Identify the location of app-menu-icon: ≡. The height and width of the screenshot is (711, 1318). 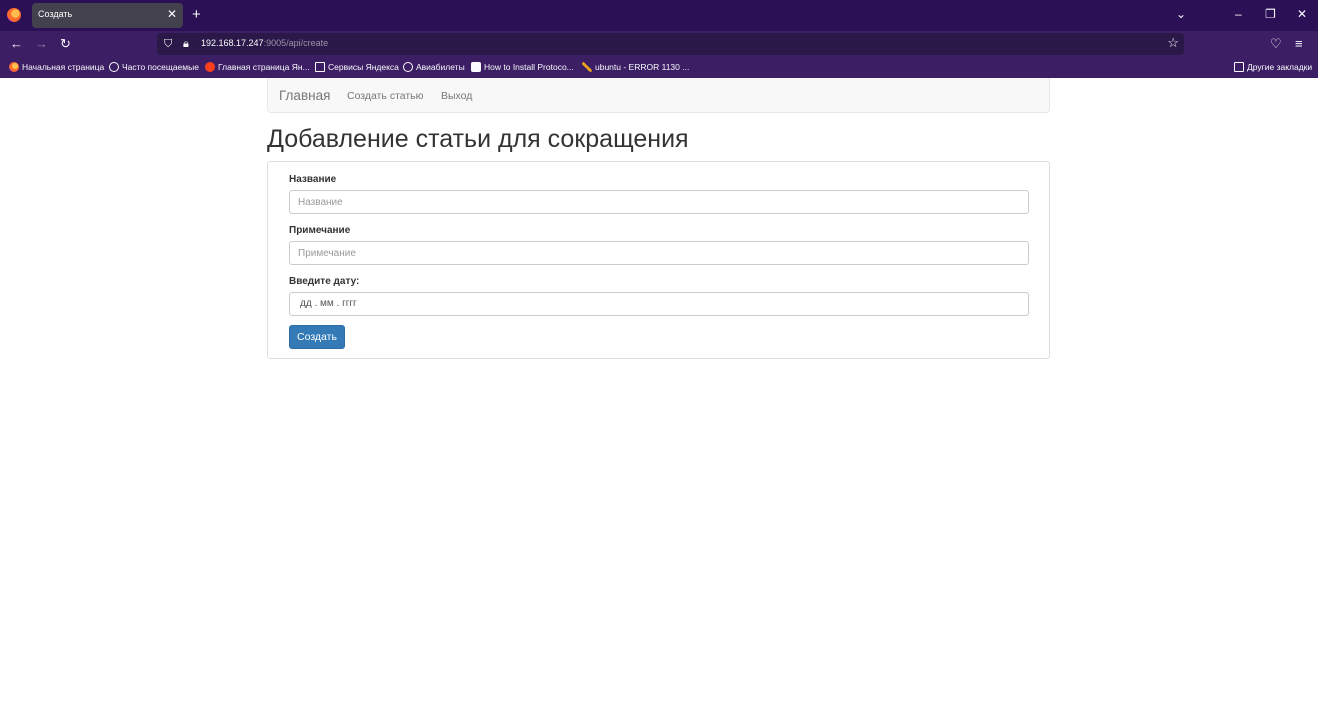
(1299, 44).